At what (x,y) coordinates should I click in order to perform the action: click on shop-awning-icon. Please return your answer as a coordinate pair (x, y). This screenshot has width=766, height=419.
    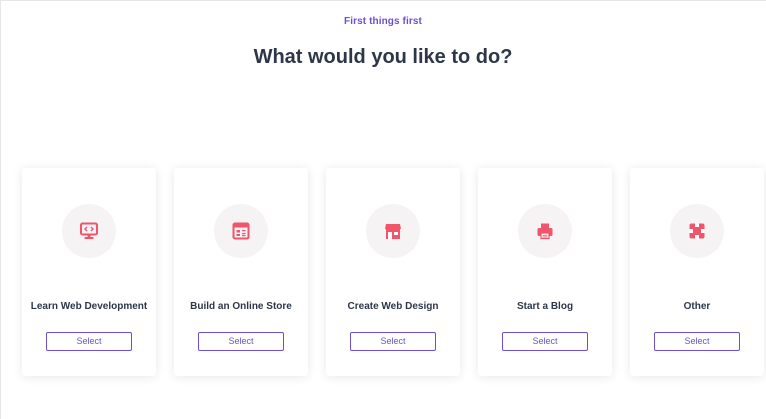
    Looking at the image, I should click on (393, 231).